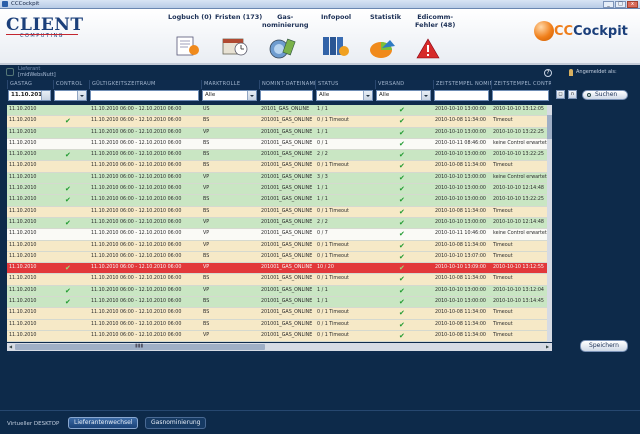 This screenshot has width=640, height=434. Describe the element at coordinates (547, 346) in the screenshot. I see `scroll-right-arrow-icon: ▶` at that location.